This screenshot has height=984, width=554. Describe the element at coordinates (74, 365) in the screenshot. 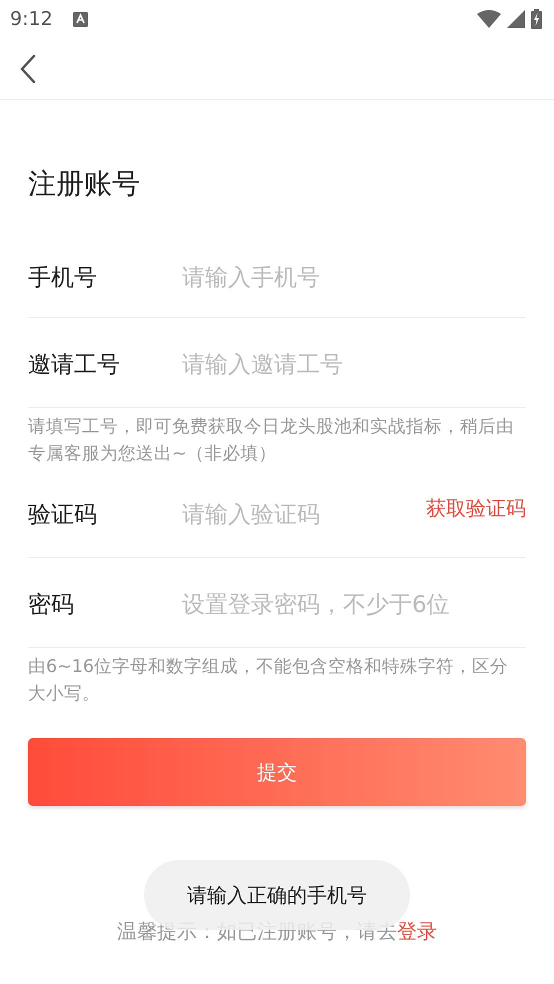

I see `field-label: 邀请工号` at that location.